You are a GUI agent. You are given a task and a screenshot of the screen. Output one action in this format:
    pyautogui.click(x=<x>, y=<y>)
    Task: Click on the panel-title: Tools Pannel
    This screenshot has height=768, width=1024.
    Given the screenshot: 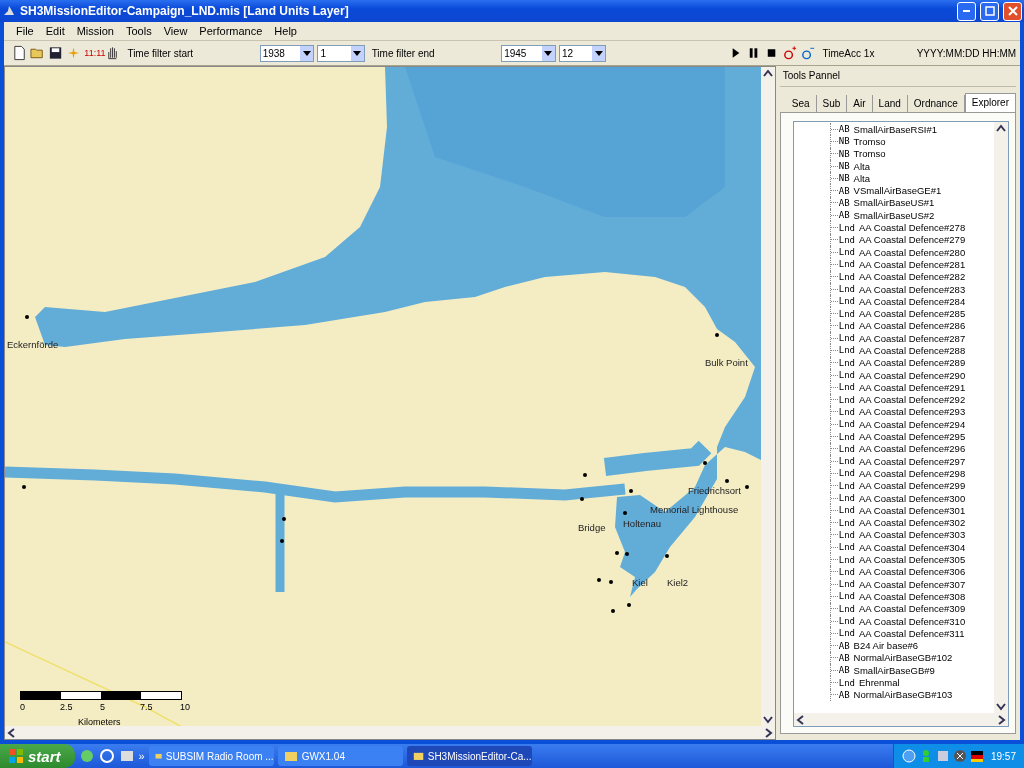 What is the action you would take?
    pyautogui.click(x=897, y=78)
    